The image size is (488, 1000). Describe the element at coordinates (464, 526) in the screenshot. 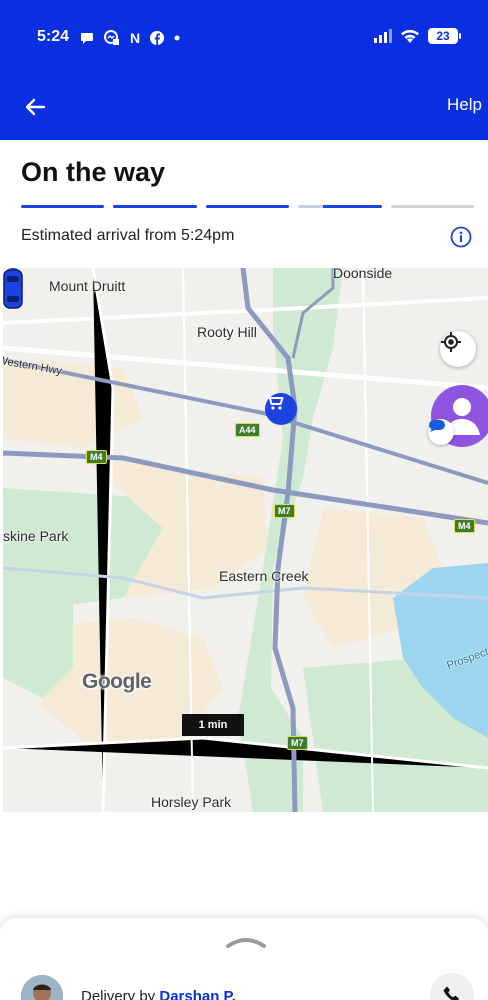

I see `road-badge-m4-east: M4` at that location.